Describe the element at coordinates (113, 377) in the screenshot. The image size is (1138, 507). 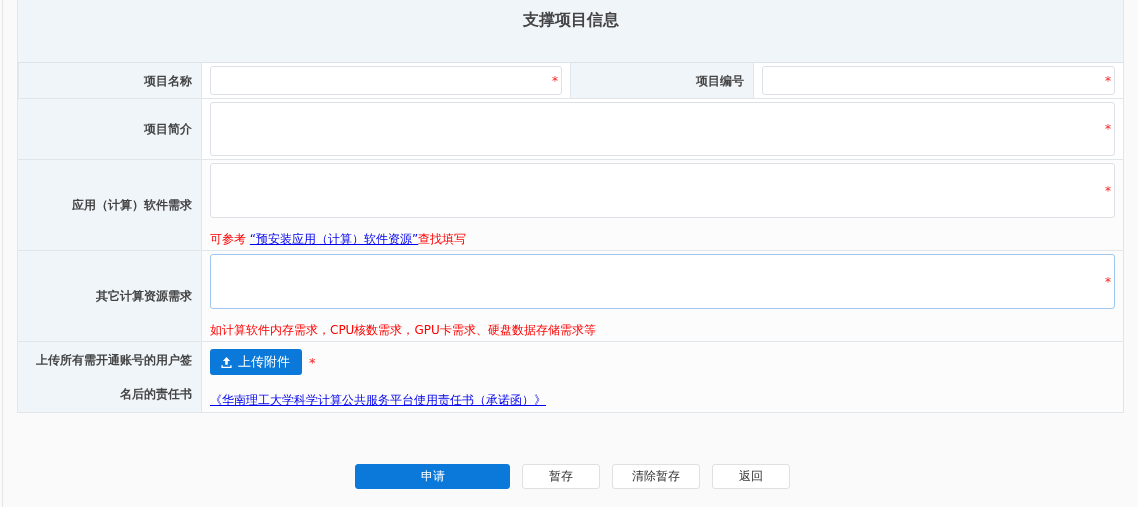
I see `field-label: 上传所有需开通账号的用户签名后的责任书` at that location.